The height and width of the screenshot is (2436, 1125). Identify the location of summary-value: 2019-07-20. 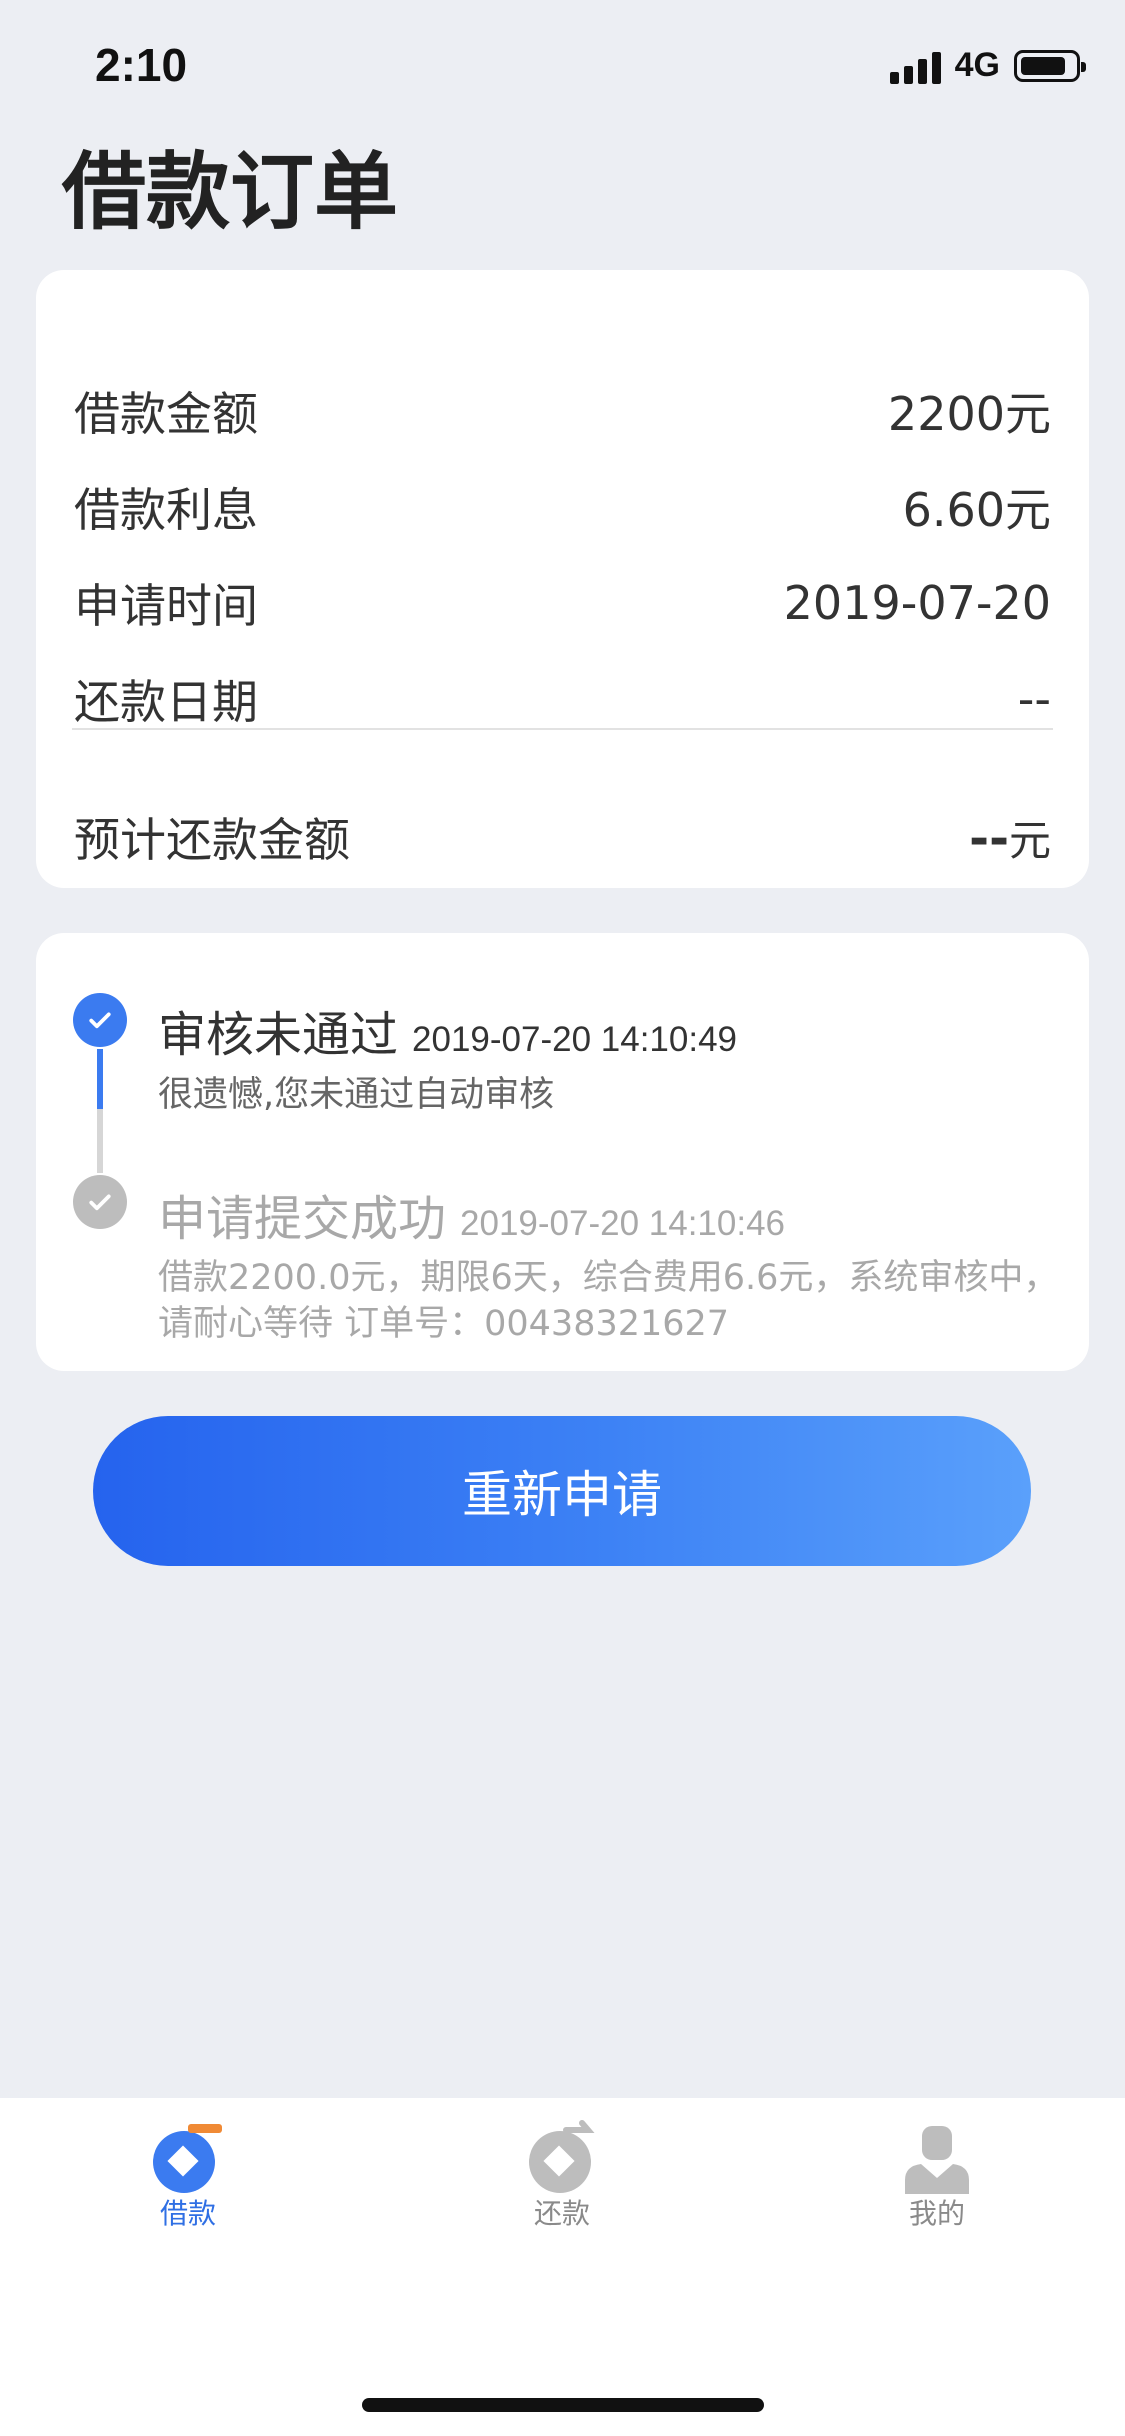
(917, 603).